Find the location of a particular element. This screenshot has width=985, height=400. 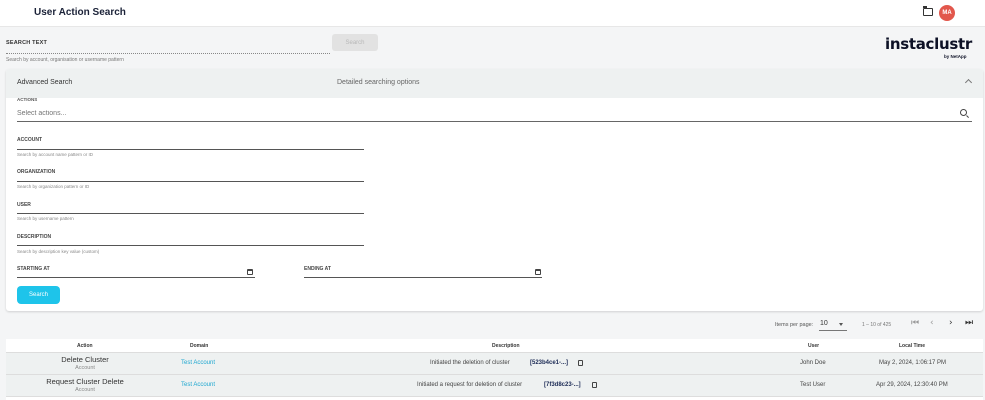

organization-hint: Search by organization pattern or ID is located at coordinates (53, 186).